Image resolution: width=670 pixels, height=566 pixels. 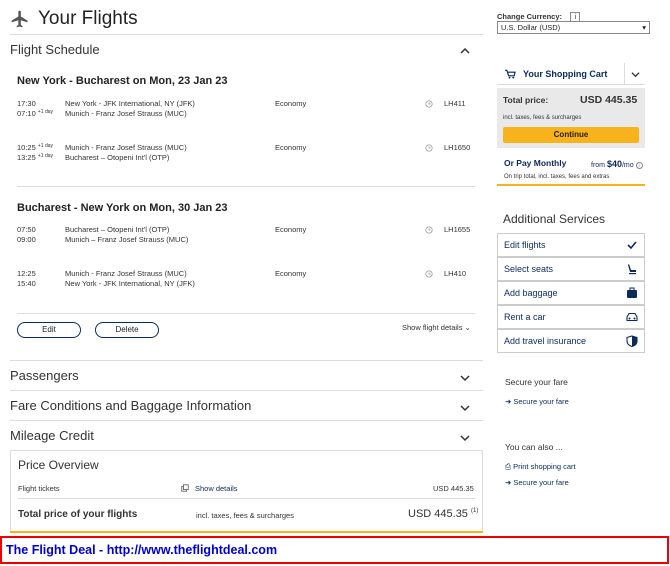 I want to click on delete-button: Delete, so click(x=127, y=330).